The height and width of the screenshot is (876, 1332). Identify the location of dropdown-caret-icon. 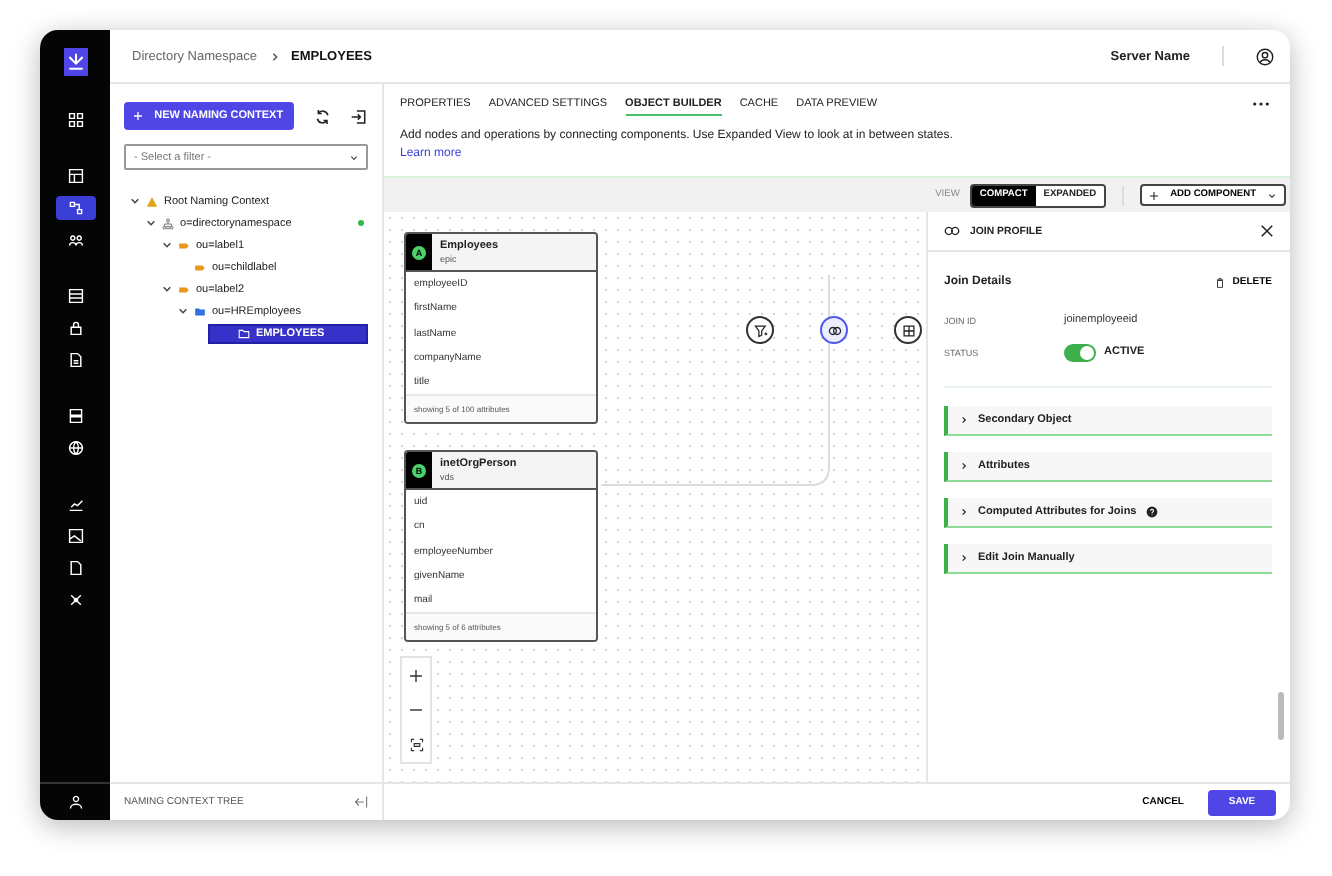
(354, 157).